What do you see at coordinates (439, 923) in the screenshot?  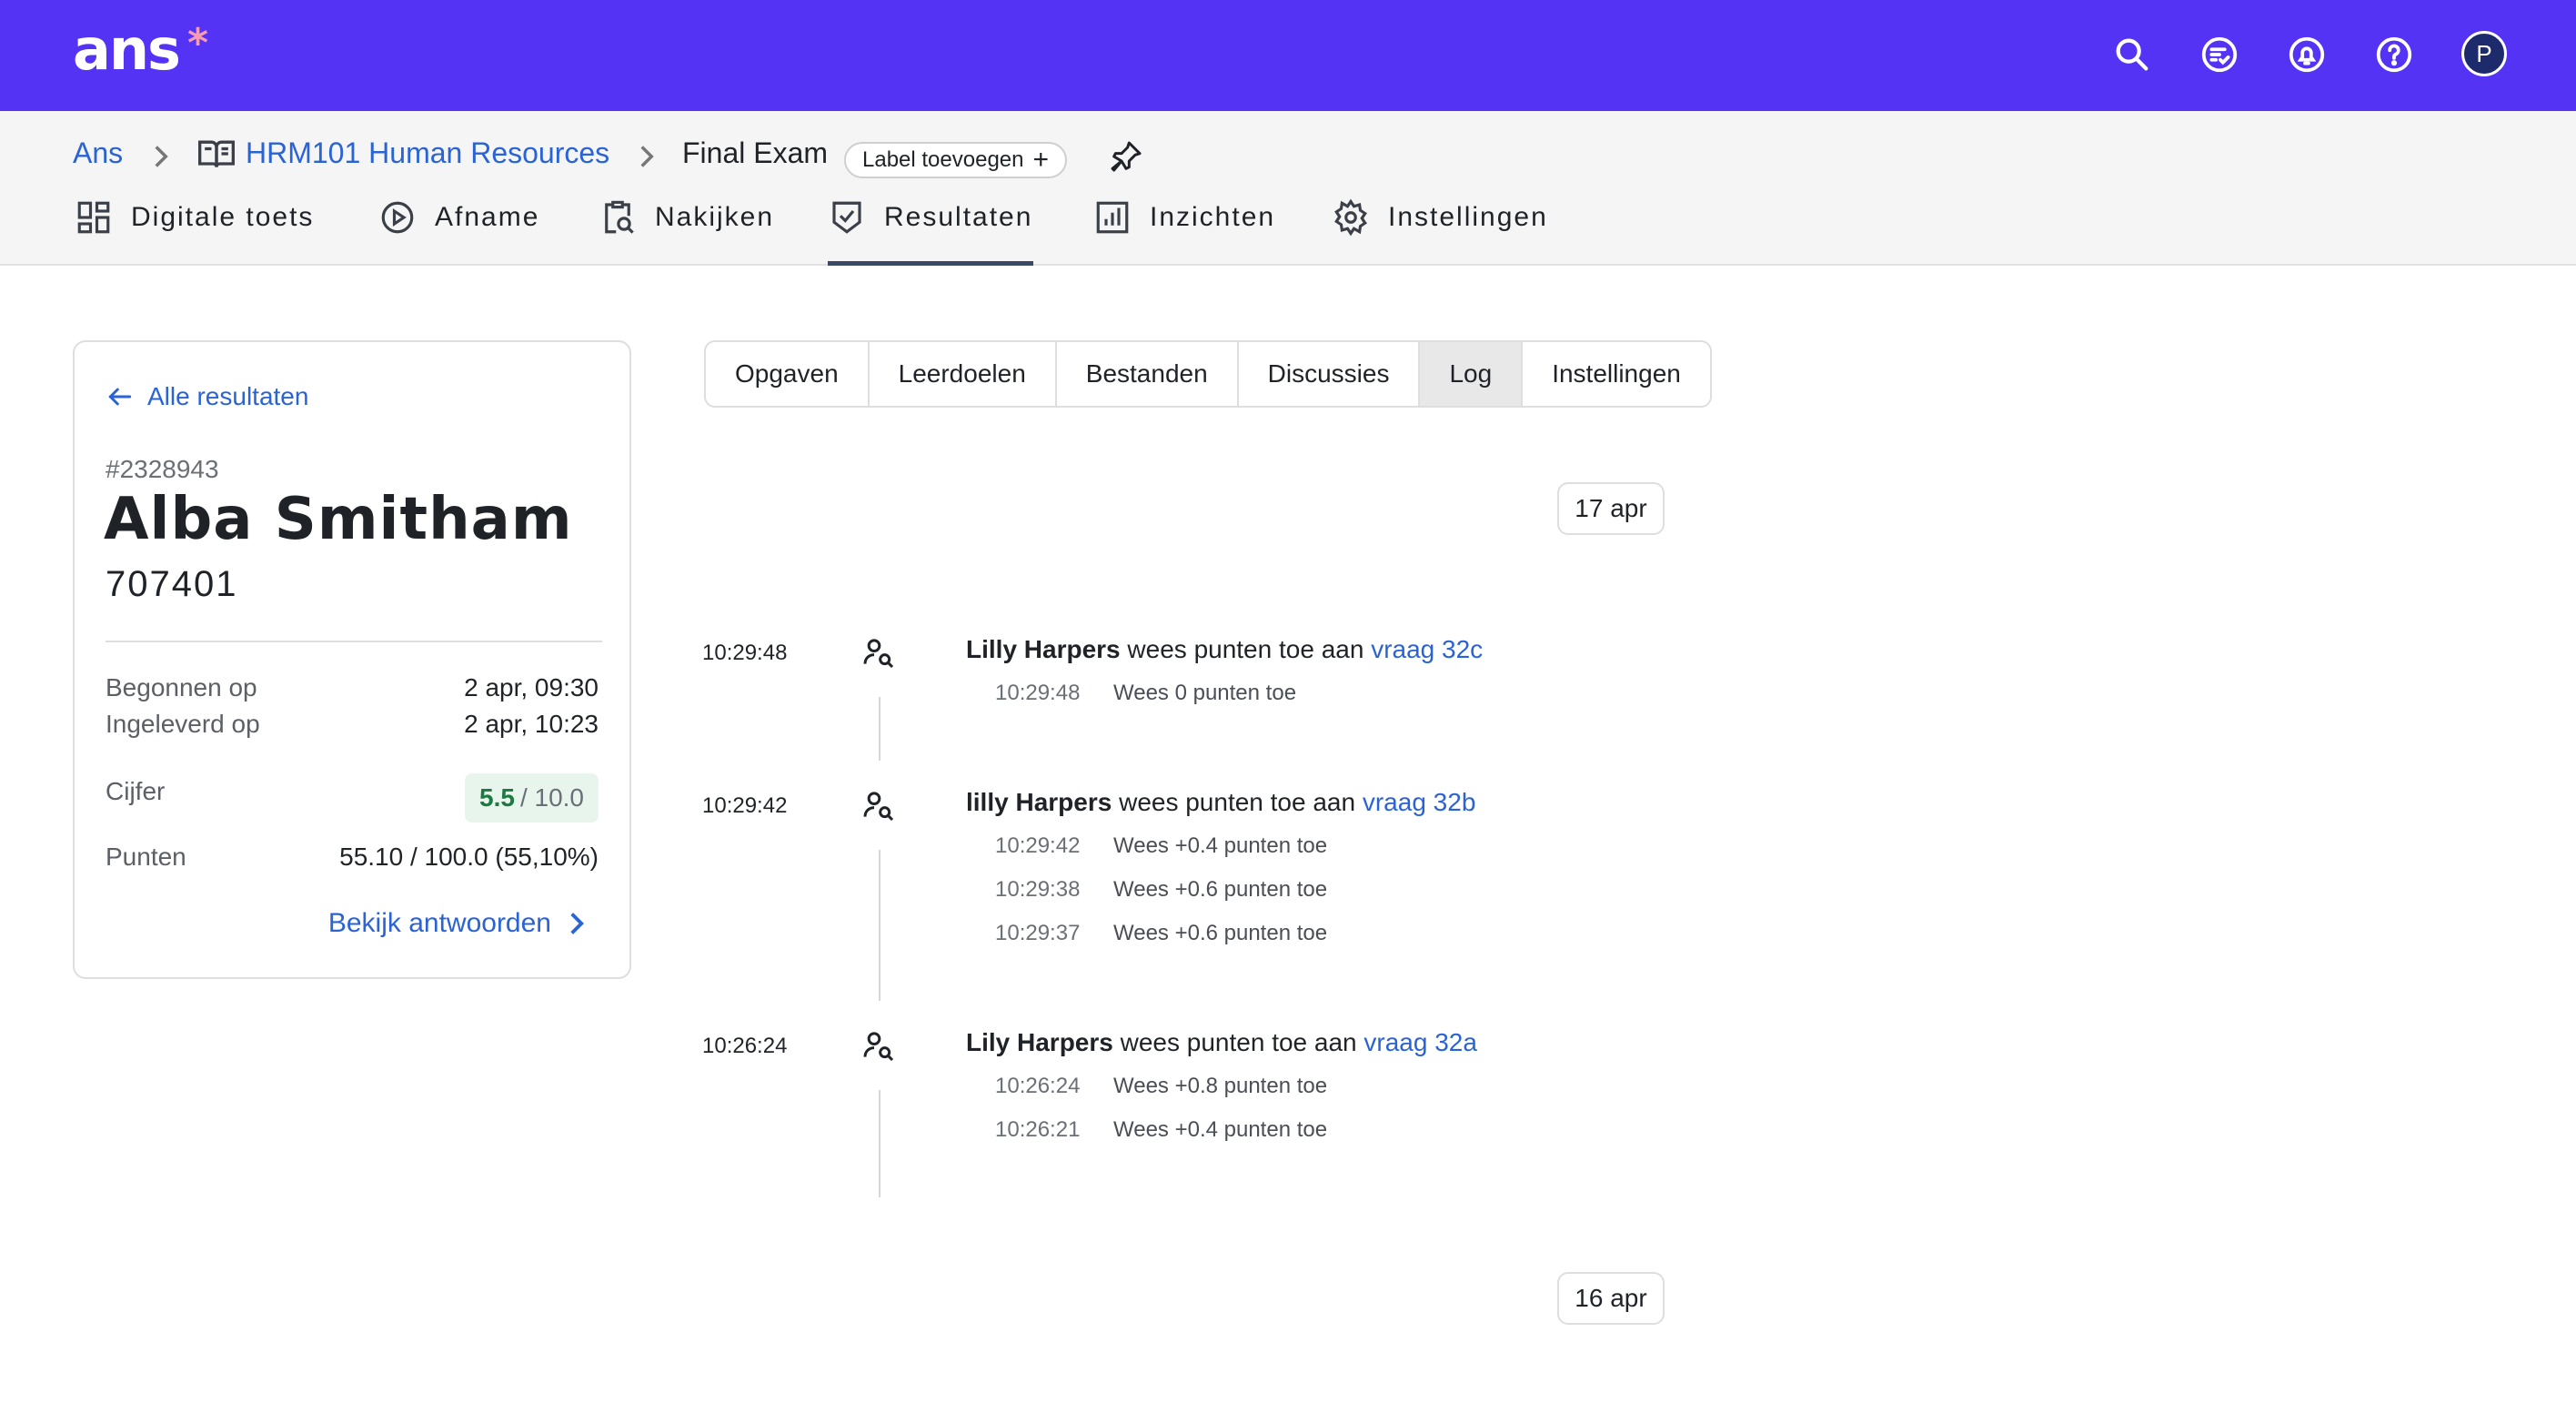 I see `view-answers-label: Bekijk antwoorden` at bounding box center [439, 923].